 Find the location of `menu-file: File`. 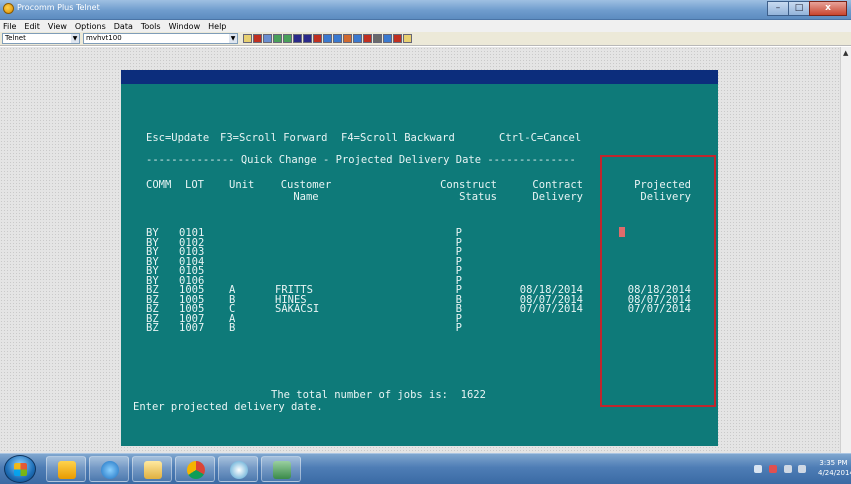

menu-file: File is located at coordinates (9, 26).